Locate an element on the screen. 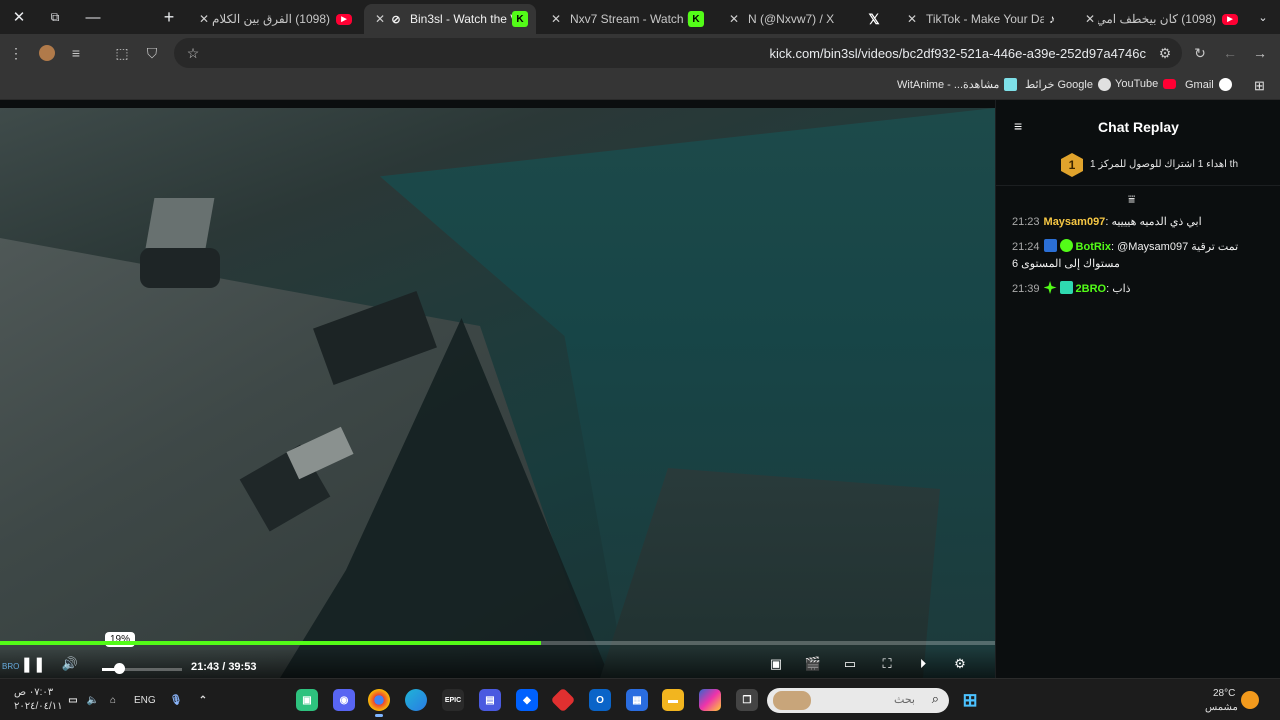 This screenshot has width=1280, height=720. weather-temp: 28°C is located at coordinates (1224, 693).